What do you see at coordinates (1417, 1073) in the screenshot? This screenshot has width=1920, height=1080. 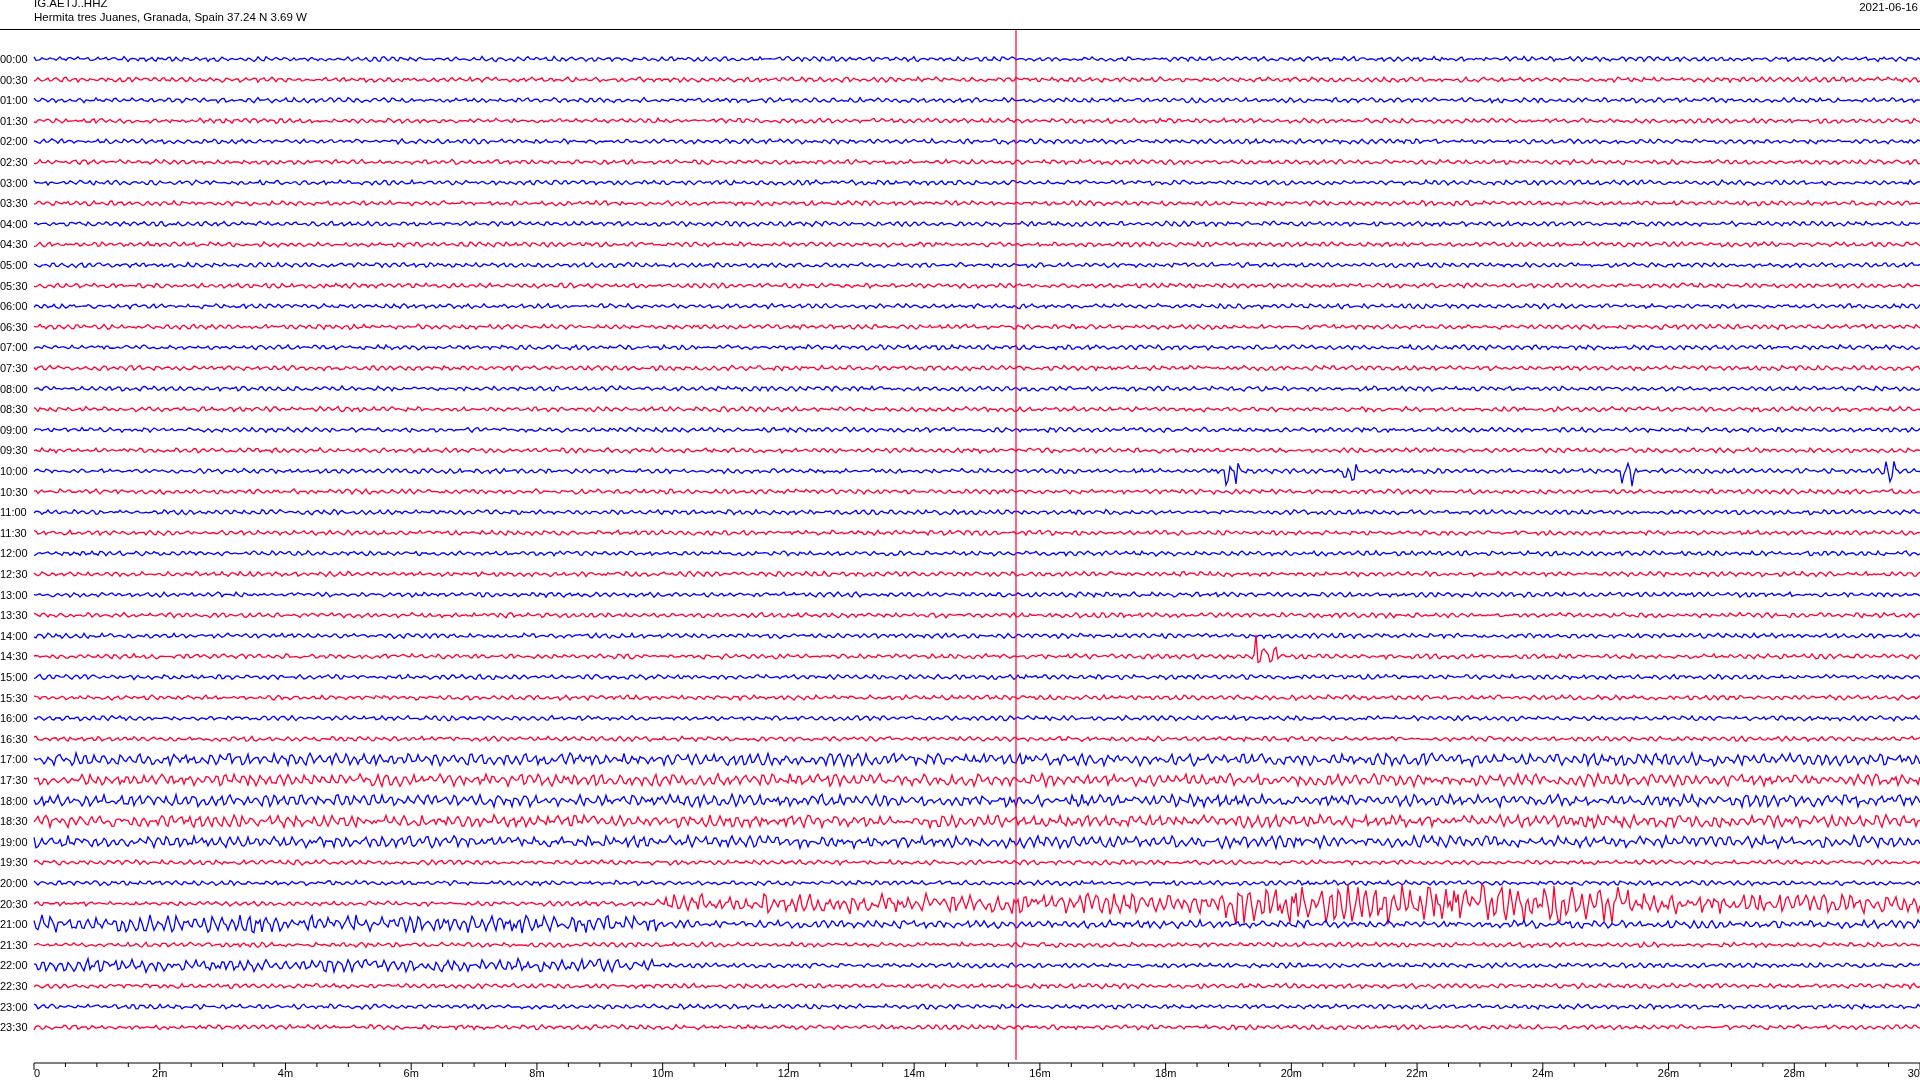 I see `axis-label: 22m` at bounding box center [1417, 1073].